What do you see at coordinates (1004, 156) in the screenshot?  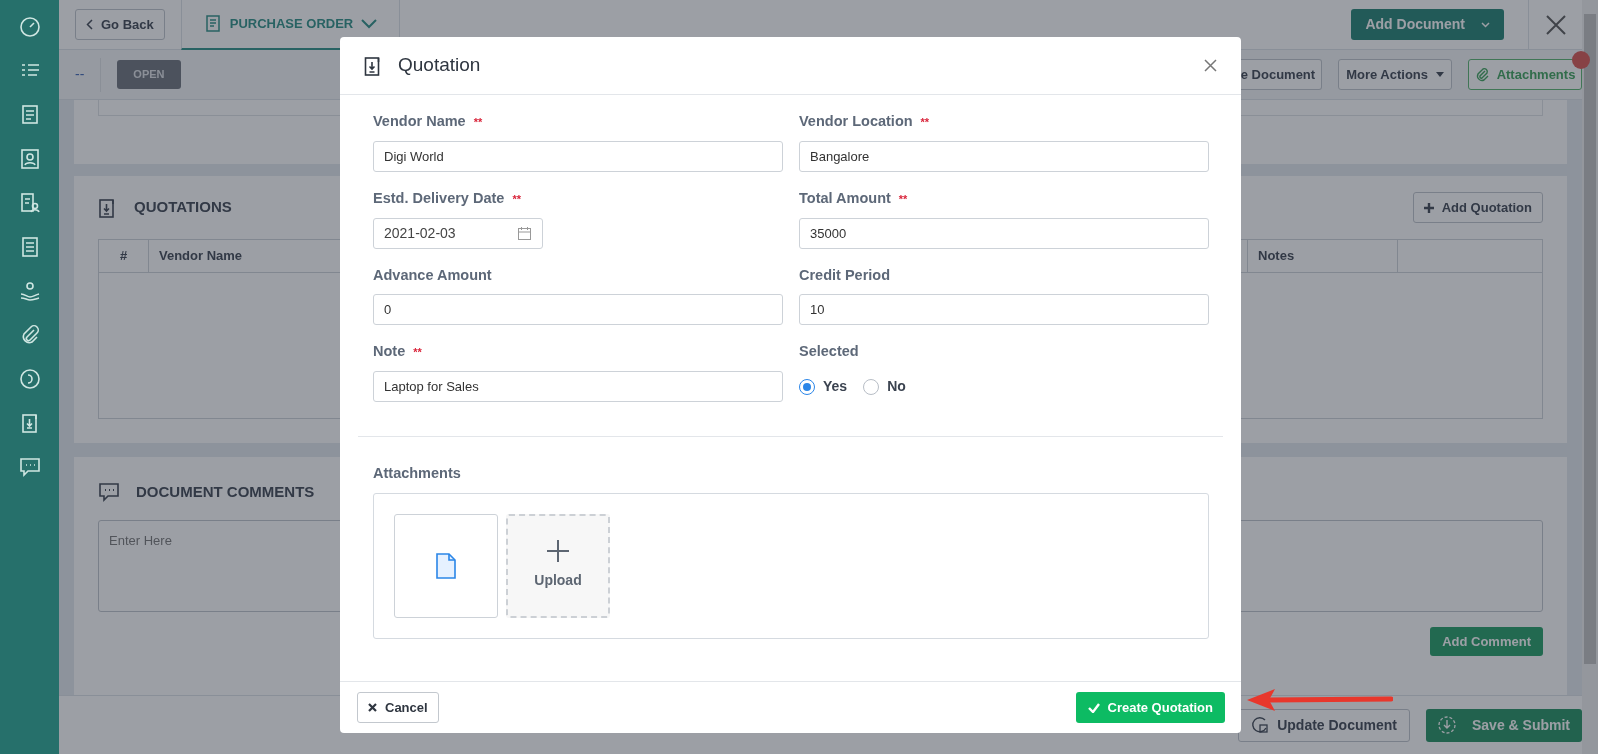 I see `input-field: Bangalore` at bounding box center [1004, 156].